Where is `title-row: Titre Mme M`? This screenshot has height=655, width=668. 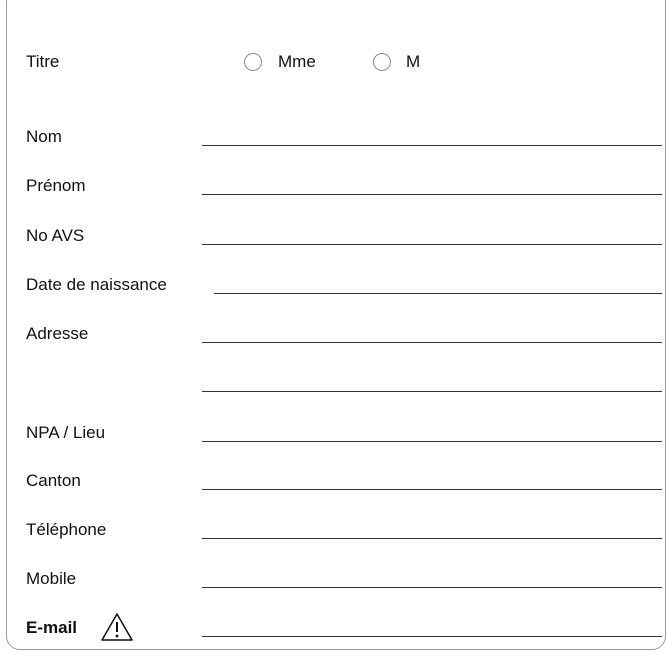 title-row: Titre Mme M is located at coordinates (336, 62).